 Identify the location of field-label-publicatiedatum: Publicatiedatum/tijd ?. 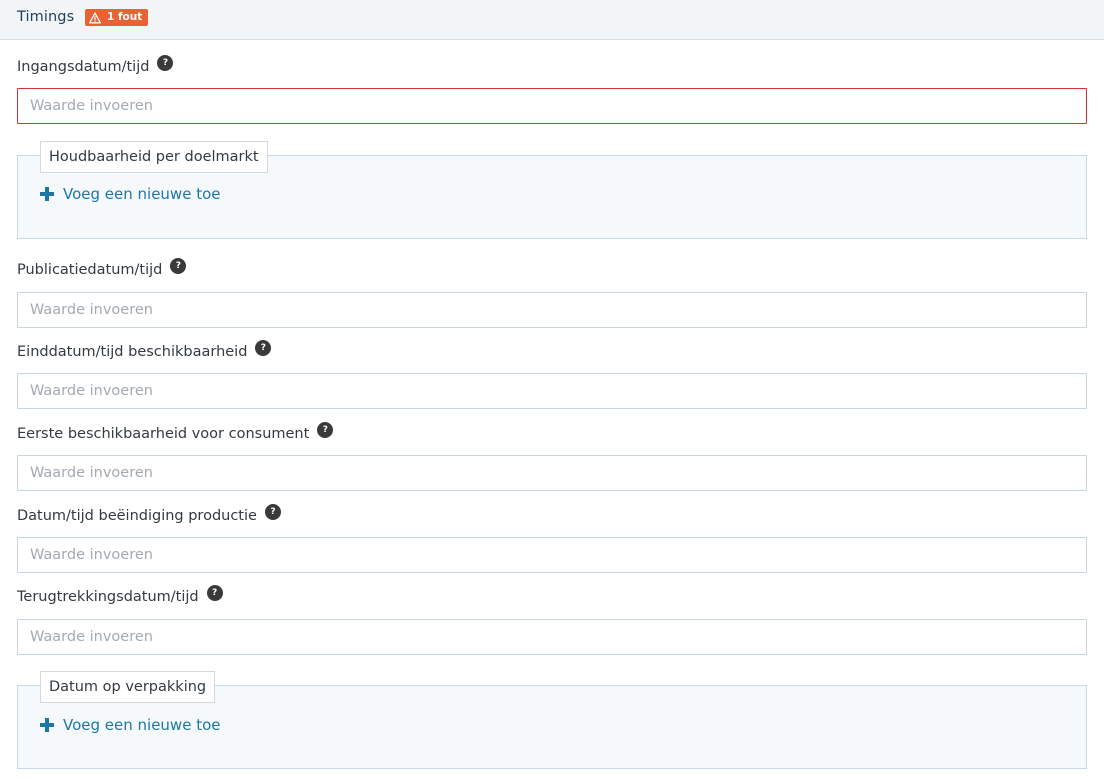
(102, 268).